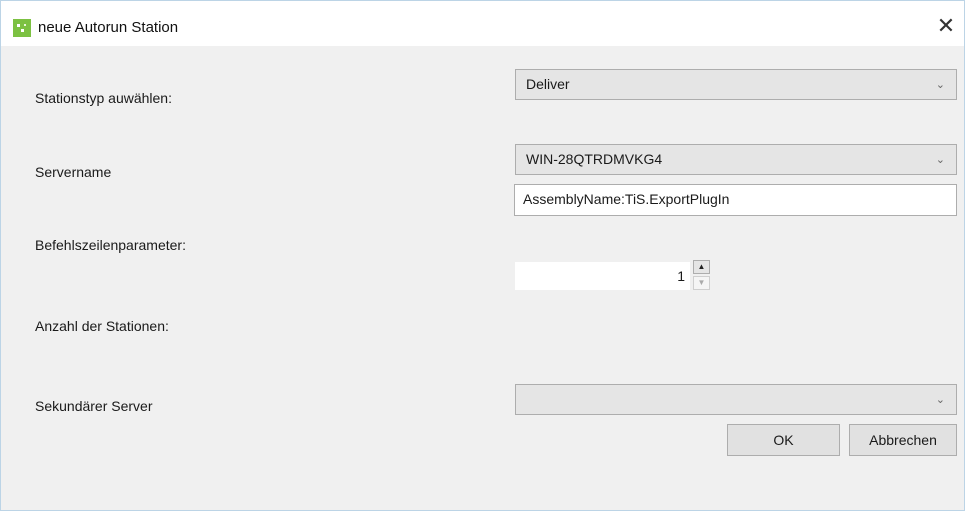 The height and width of the screenshot is (511, 965). What do you see at coordinates (681, 276) in the screenshot?
I see `station-count-value: 1` at bounding box center [681, 276].